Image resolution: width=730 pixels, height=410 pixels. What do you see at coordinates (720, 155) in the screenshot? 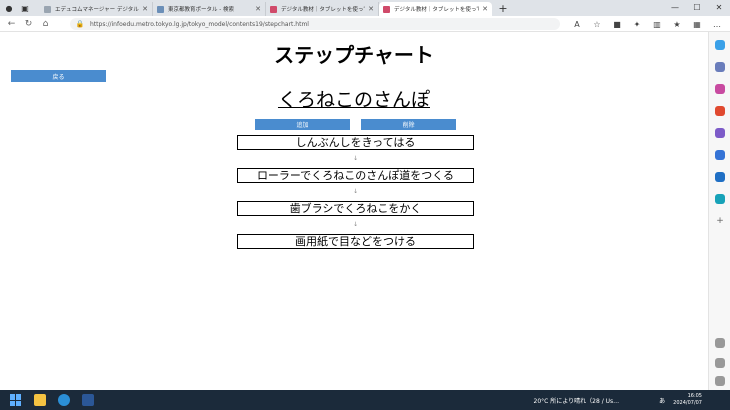
I see `games-icon` at bounding box center [720, 155].